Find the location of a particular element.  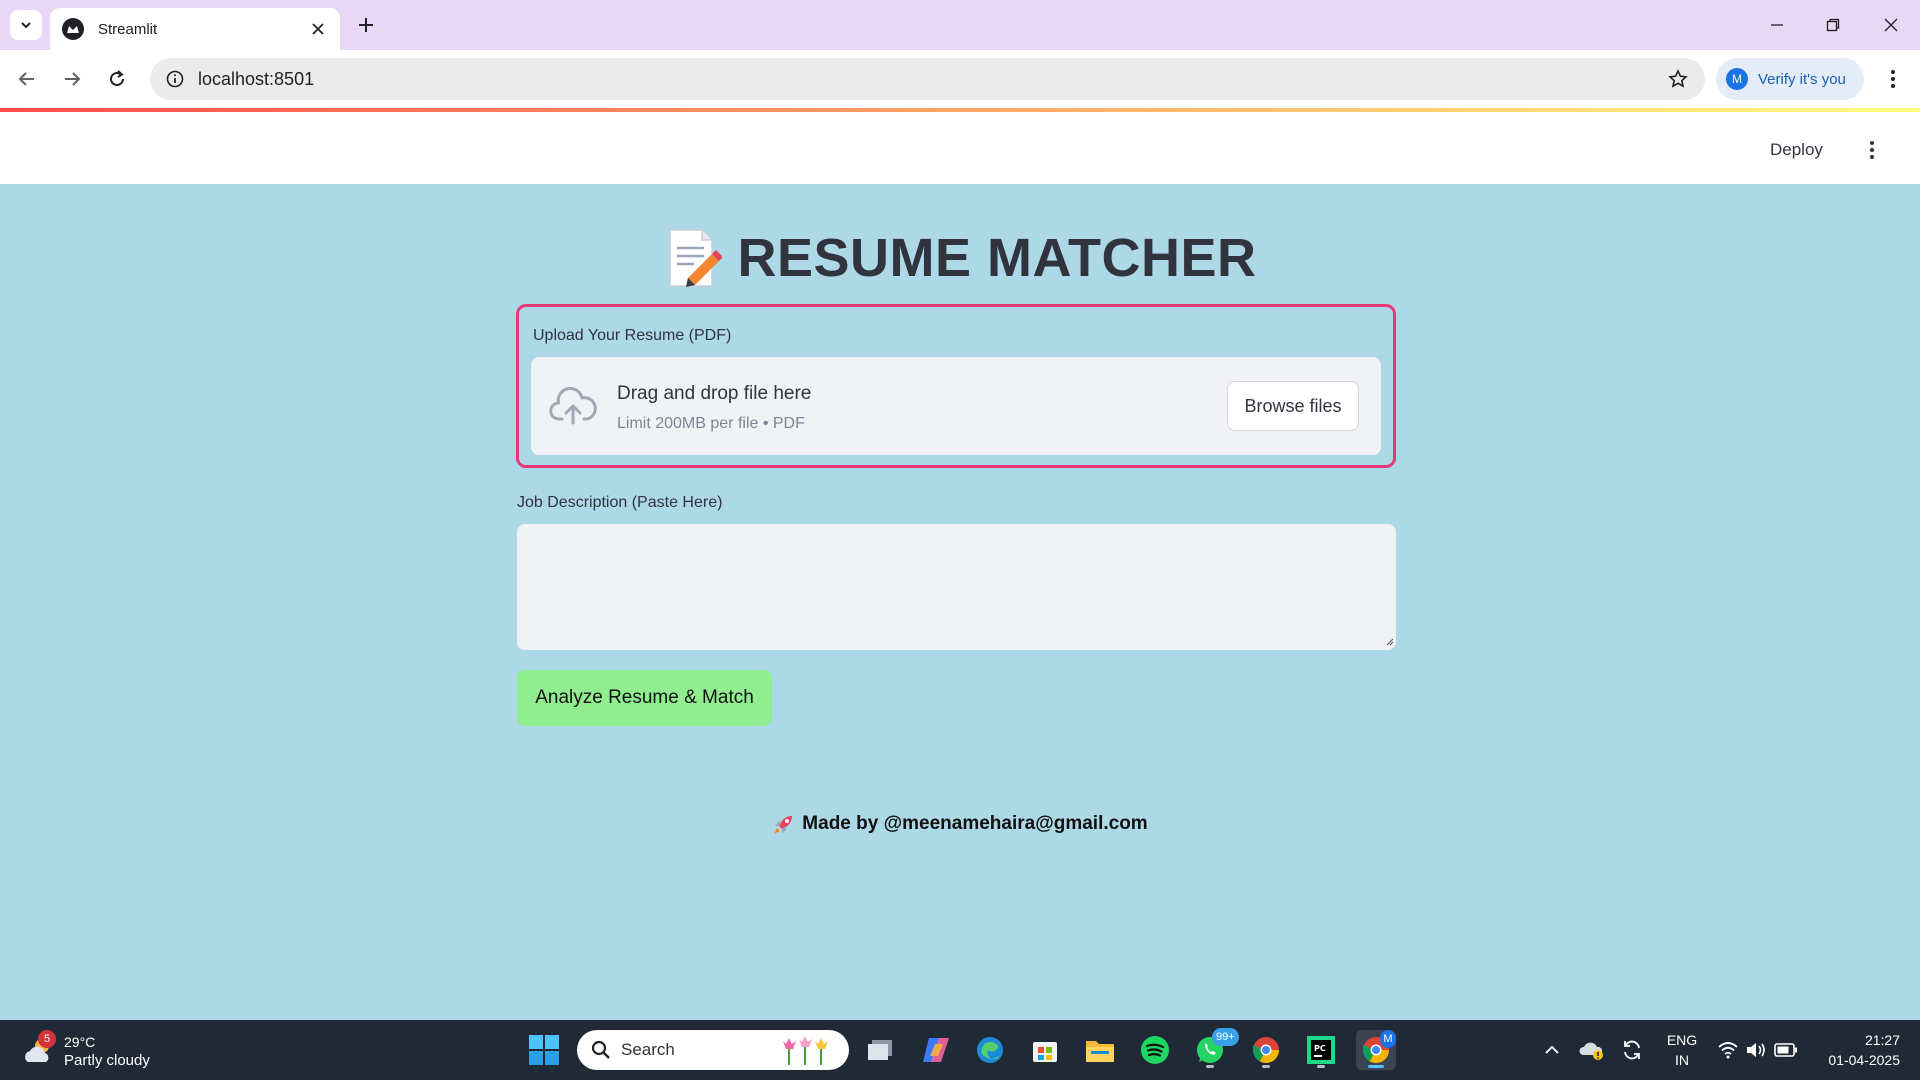

volume-tray-button is located at coordinates (1756, 1050).